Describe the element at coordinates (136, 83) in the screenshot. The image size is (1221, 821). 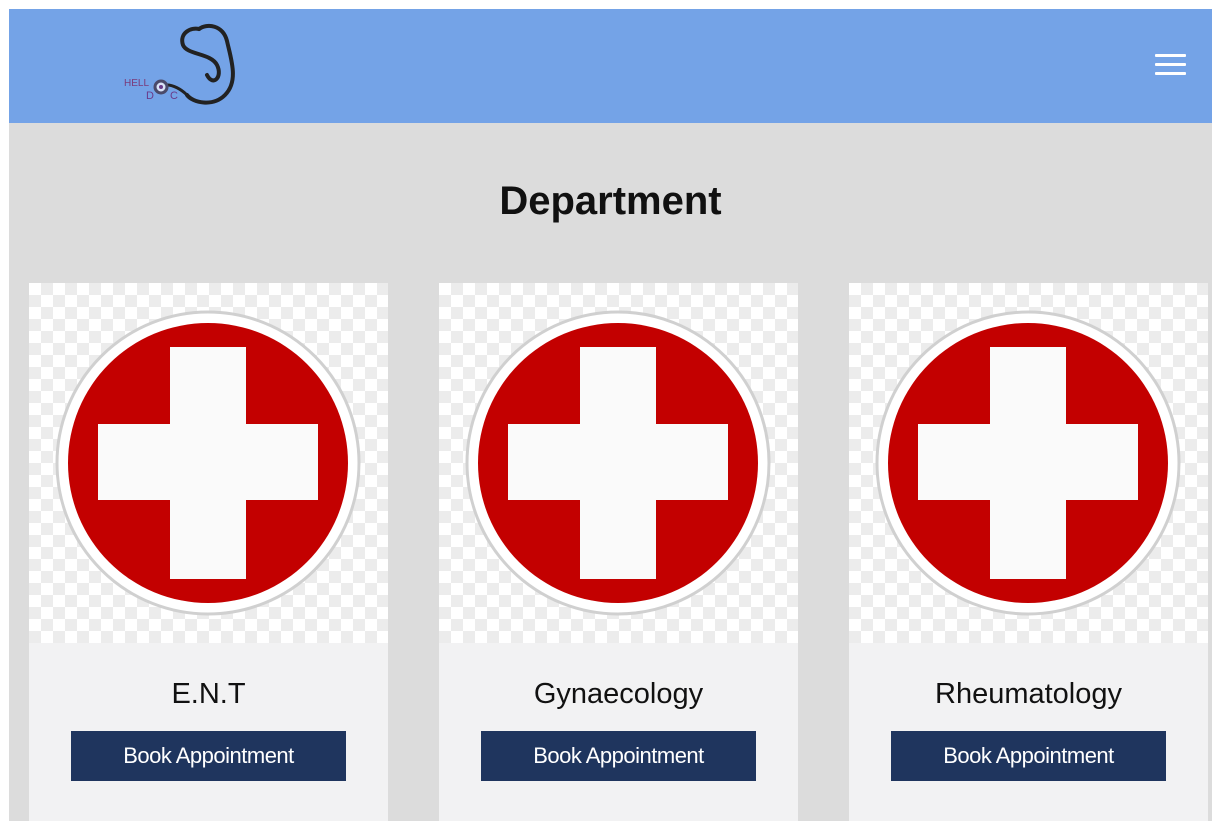
I see `logo-text-top: HELL` at that location.